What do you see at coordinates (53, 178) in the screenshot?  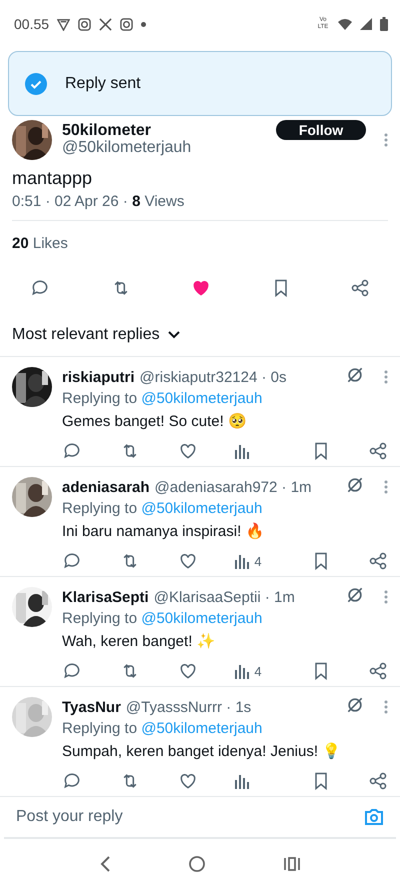 I see `post-text: mantappp` at bounding box center [53, 178].